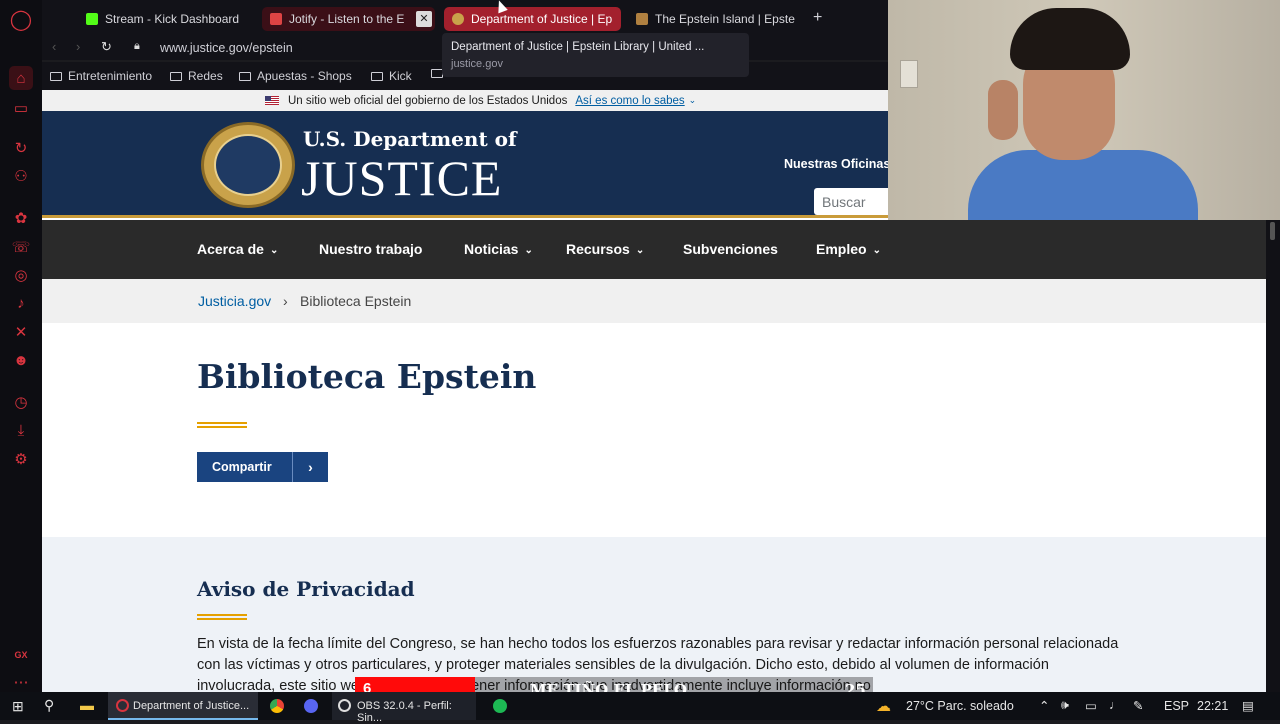  I want to click on tab-label: The Epstein Island | Epste, so click(725, 19).